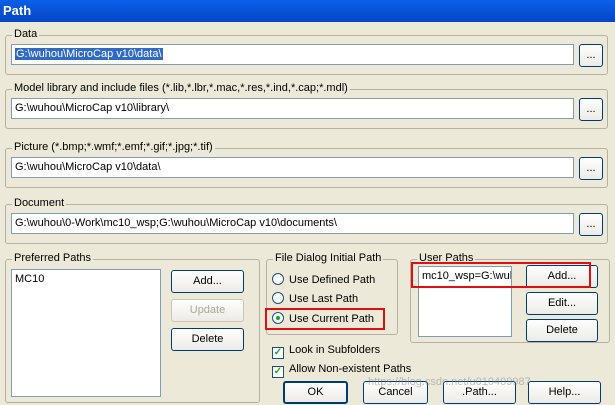  What do you see at coordinates (292, 108) in the screenshot?
I see `model-path-input: G:\wuhou\MicroCap v10\library\` at bounding box center [292, 108].